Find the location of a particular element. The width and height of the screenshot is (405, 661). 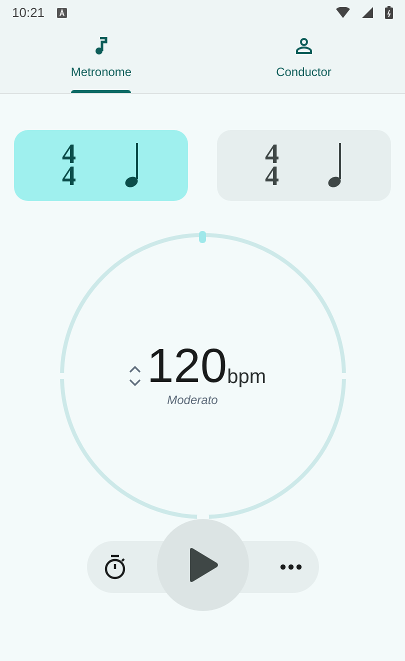

person-icon is located at coordinates (303, 46).